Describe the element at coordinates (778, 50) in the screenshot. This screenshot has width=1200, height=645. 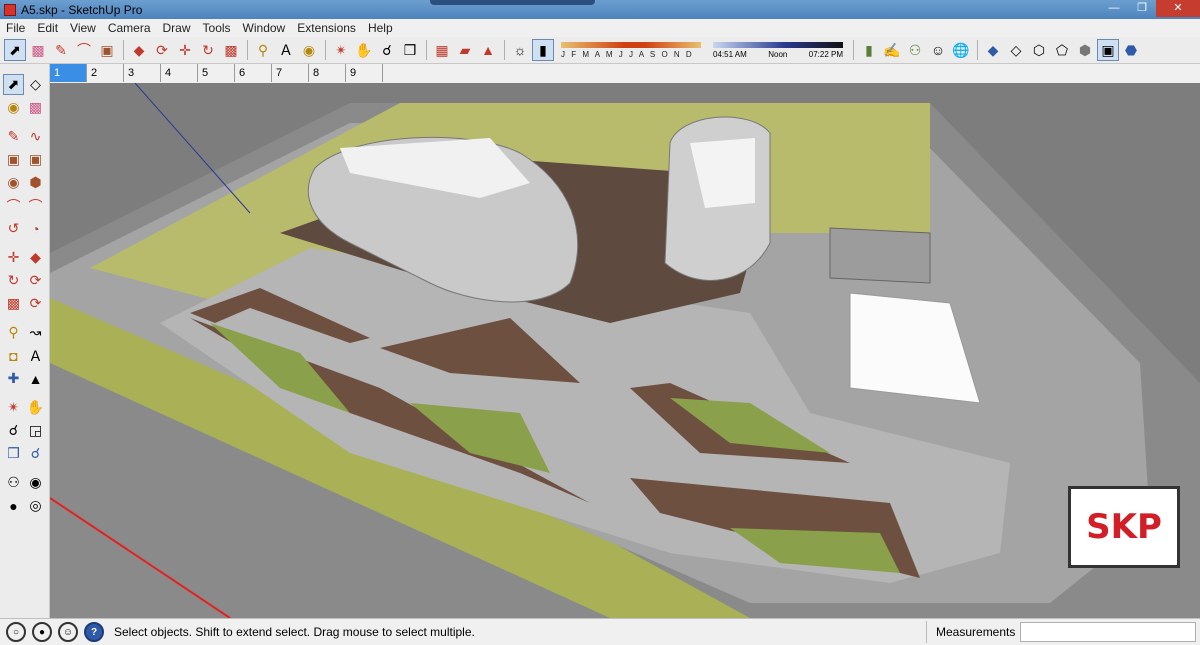
I see `shadow-time-slider: 04:51 AM Noon 07:22 PM` at that location.